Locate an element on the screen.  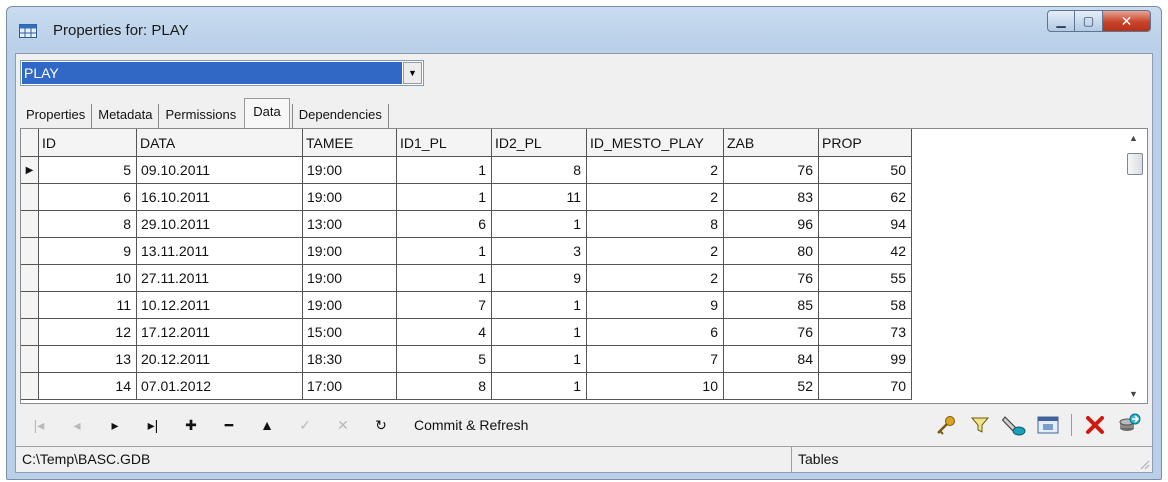
tab-permissions: Permissions is located at coordinates (200, 116).